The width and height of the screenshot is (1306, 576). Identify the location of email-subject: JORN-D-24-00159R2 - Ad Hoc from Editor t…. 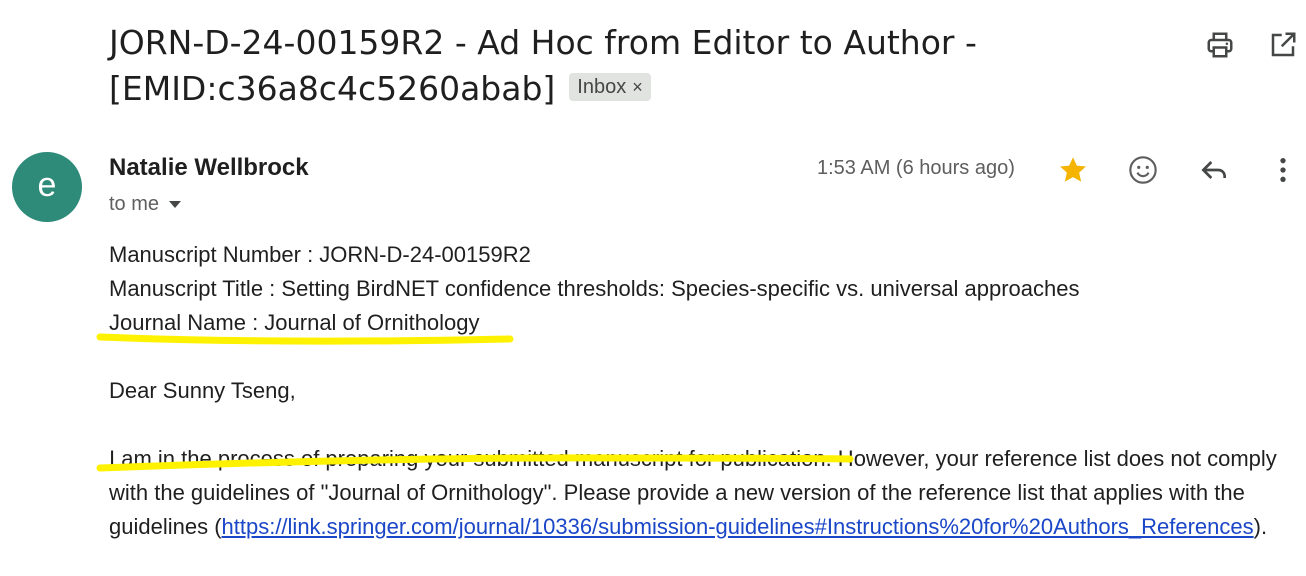
(609, 66).